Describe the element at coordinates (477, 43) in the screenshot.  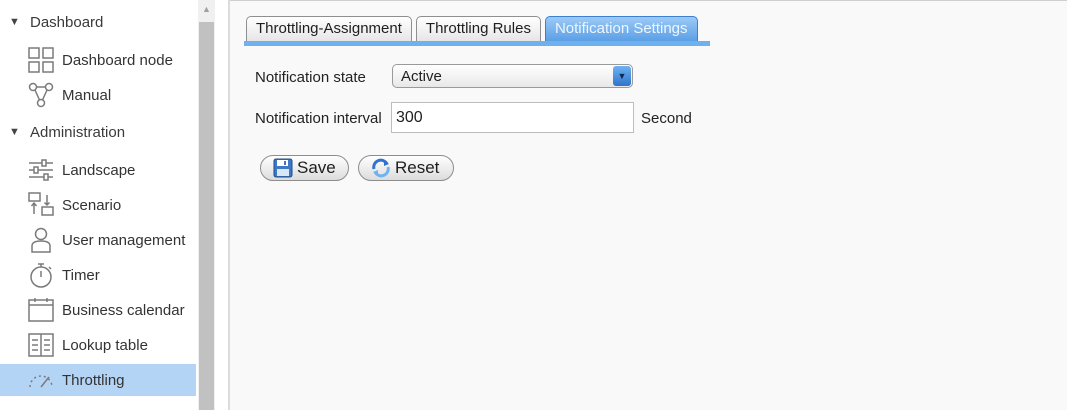
I see `tab-underline` at that location.